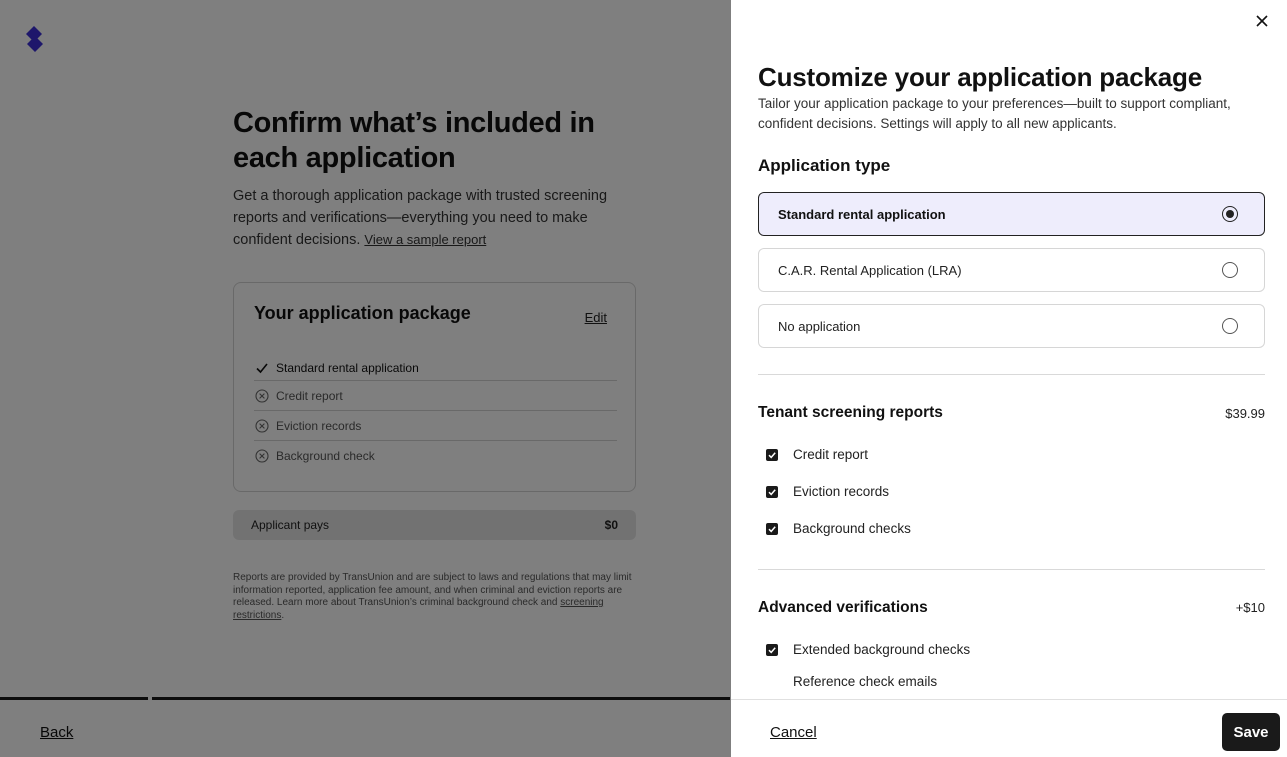 The image size is (1287, 757). I want to click on checkbox-reference-check-emails: Reference check emails, so click(851, 681).